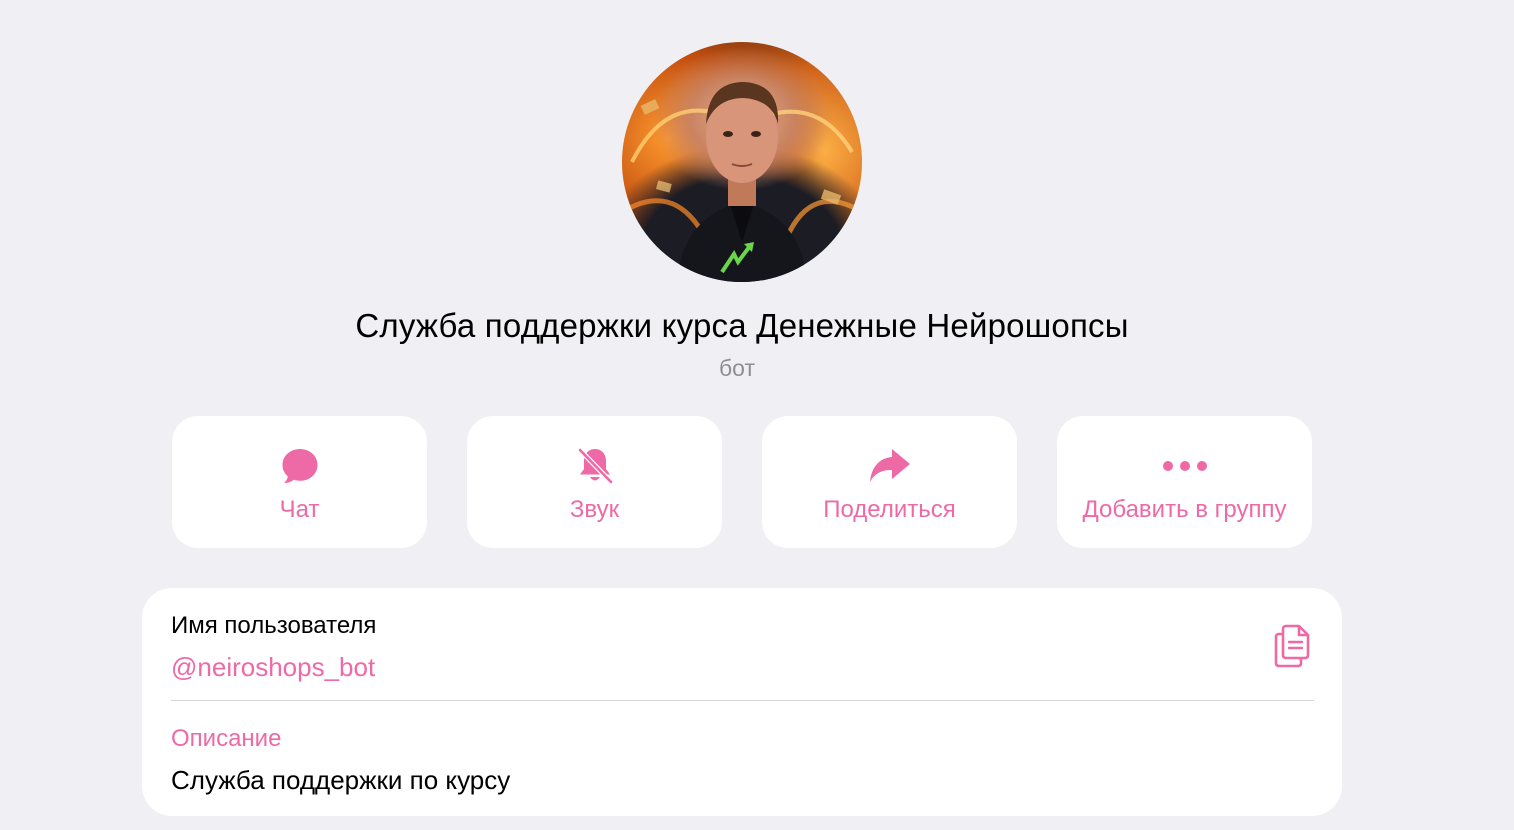  I want to click on info-divider, so click(742, 700).